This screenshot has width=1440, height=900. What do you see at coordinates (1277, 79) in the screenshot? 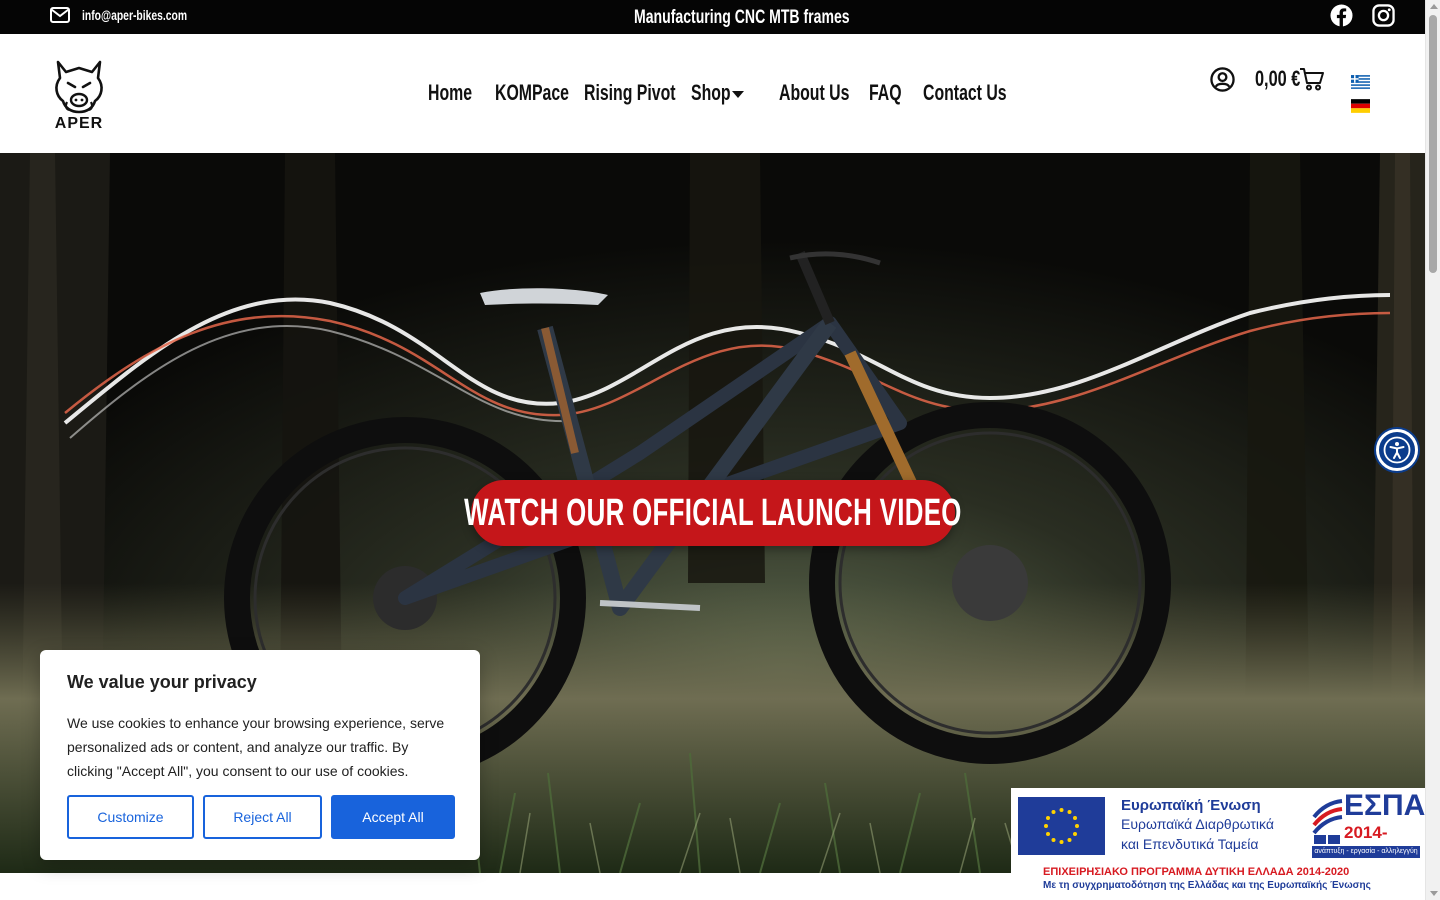
I see `cart-total: 0,00 €` at bounding box center [1277, 79].